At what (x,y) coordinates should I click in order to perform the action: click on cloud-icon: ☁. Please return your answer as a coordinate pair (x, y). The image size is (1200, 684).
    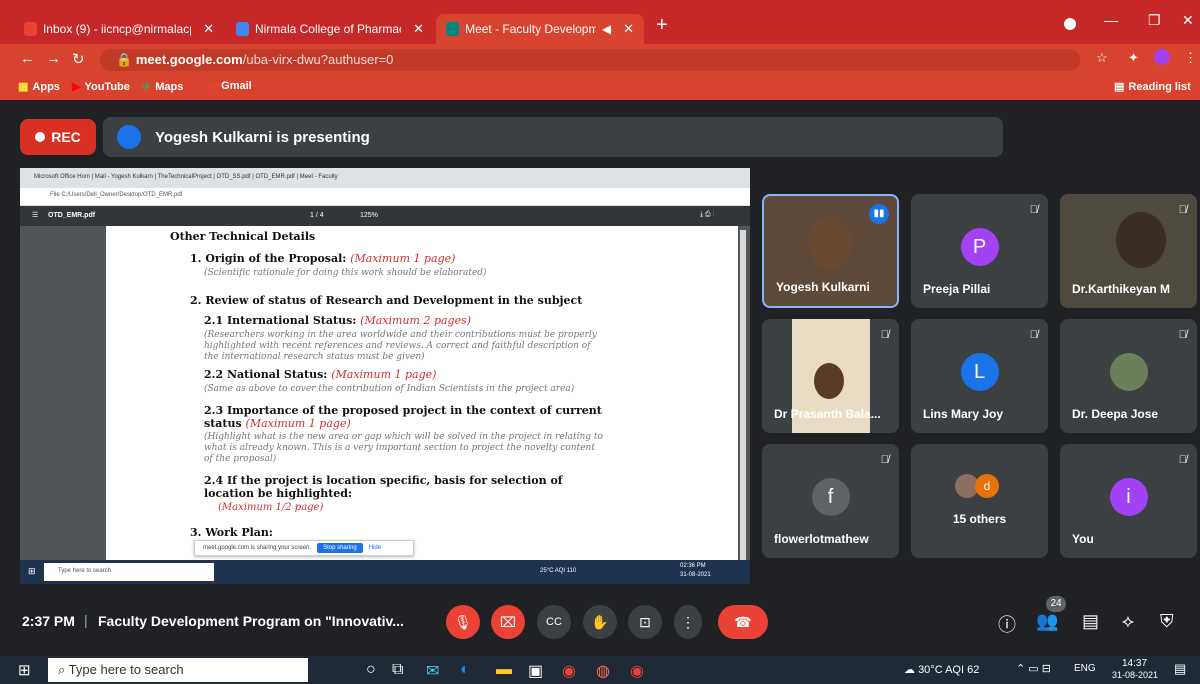
    Looking at the image, I should click on (911, 670).